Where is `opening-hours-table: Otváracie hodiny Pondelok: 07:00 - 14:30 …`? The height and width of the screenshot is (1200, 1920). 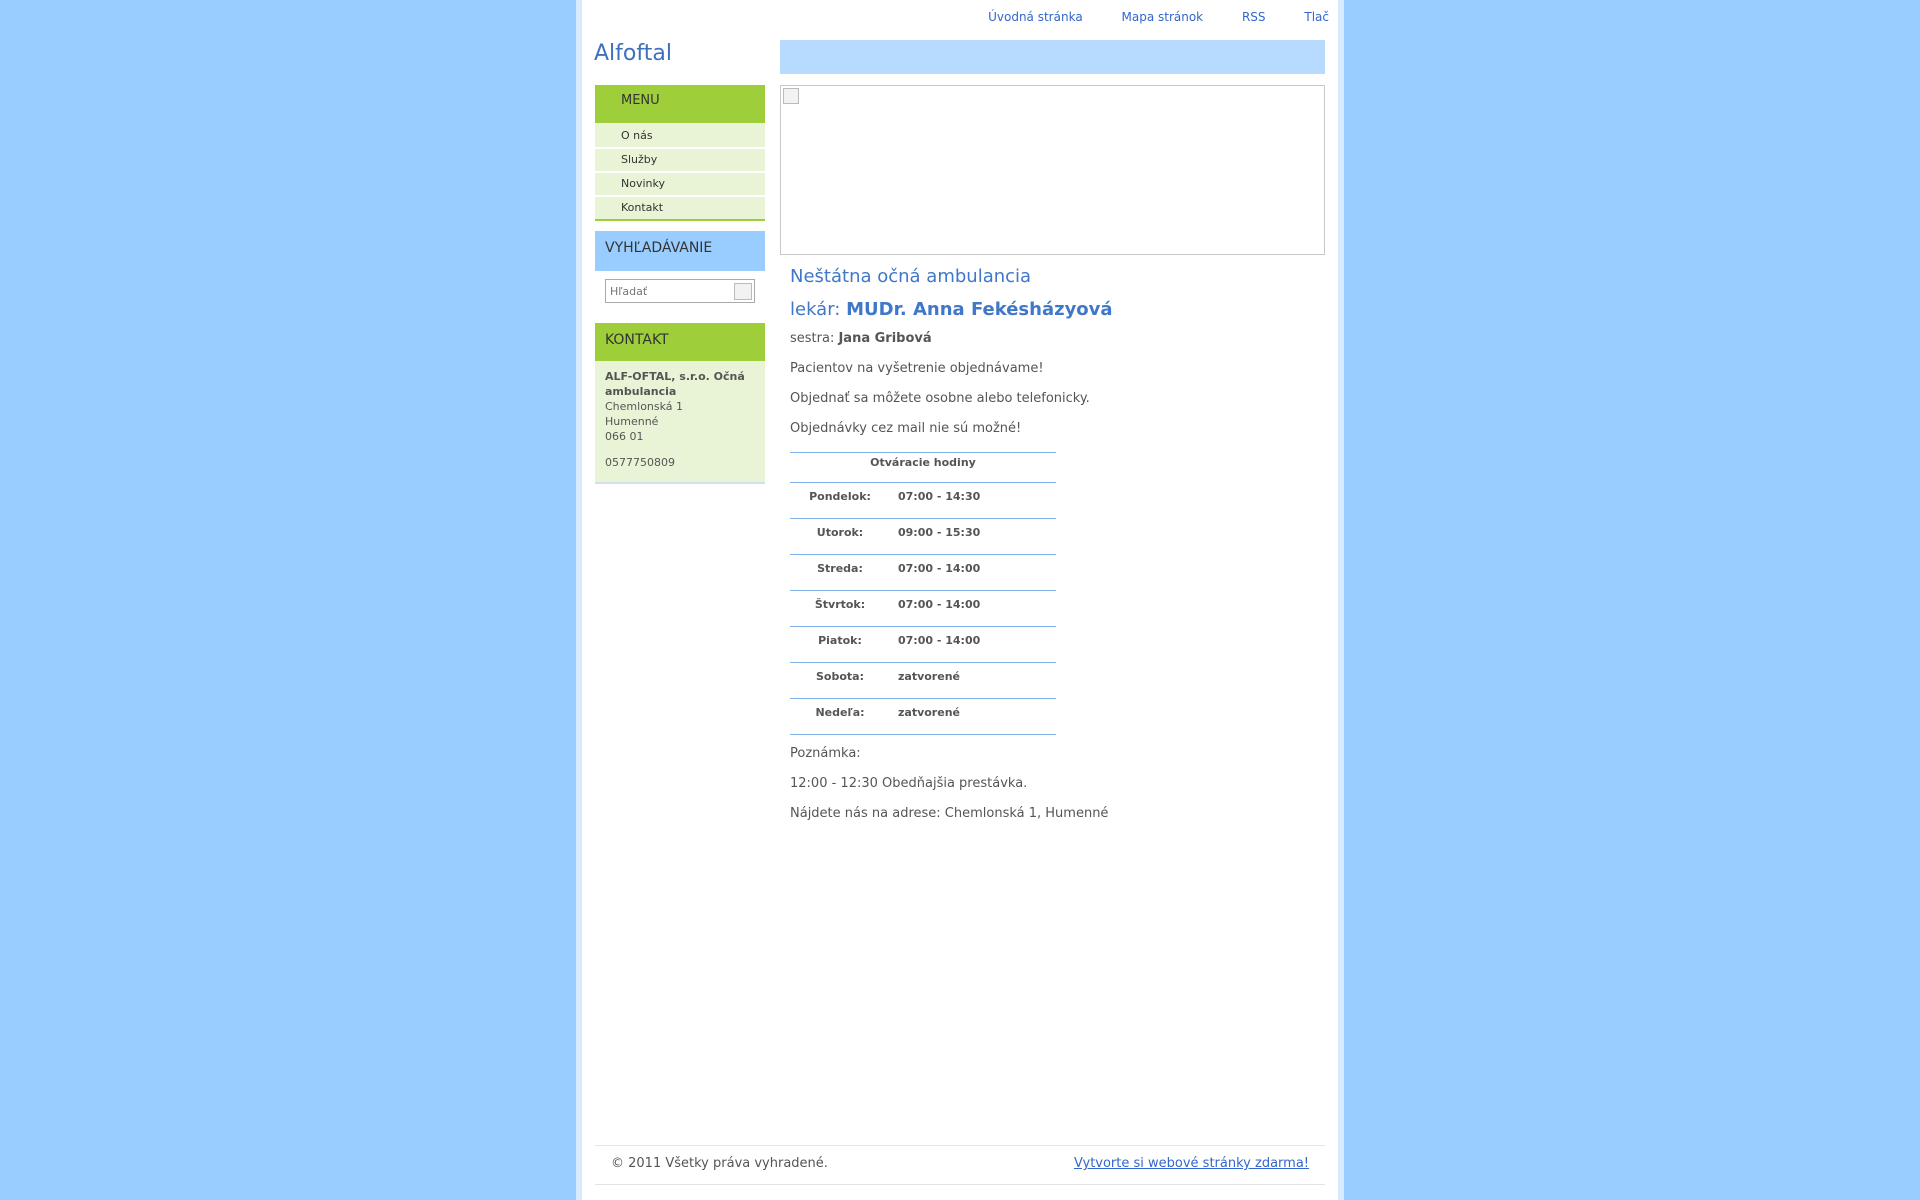
opening-hours-table: Otváracie hodiny Pondelok: 07:00 - 14:30 … is located at coordinates (923, 593).